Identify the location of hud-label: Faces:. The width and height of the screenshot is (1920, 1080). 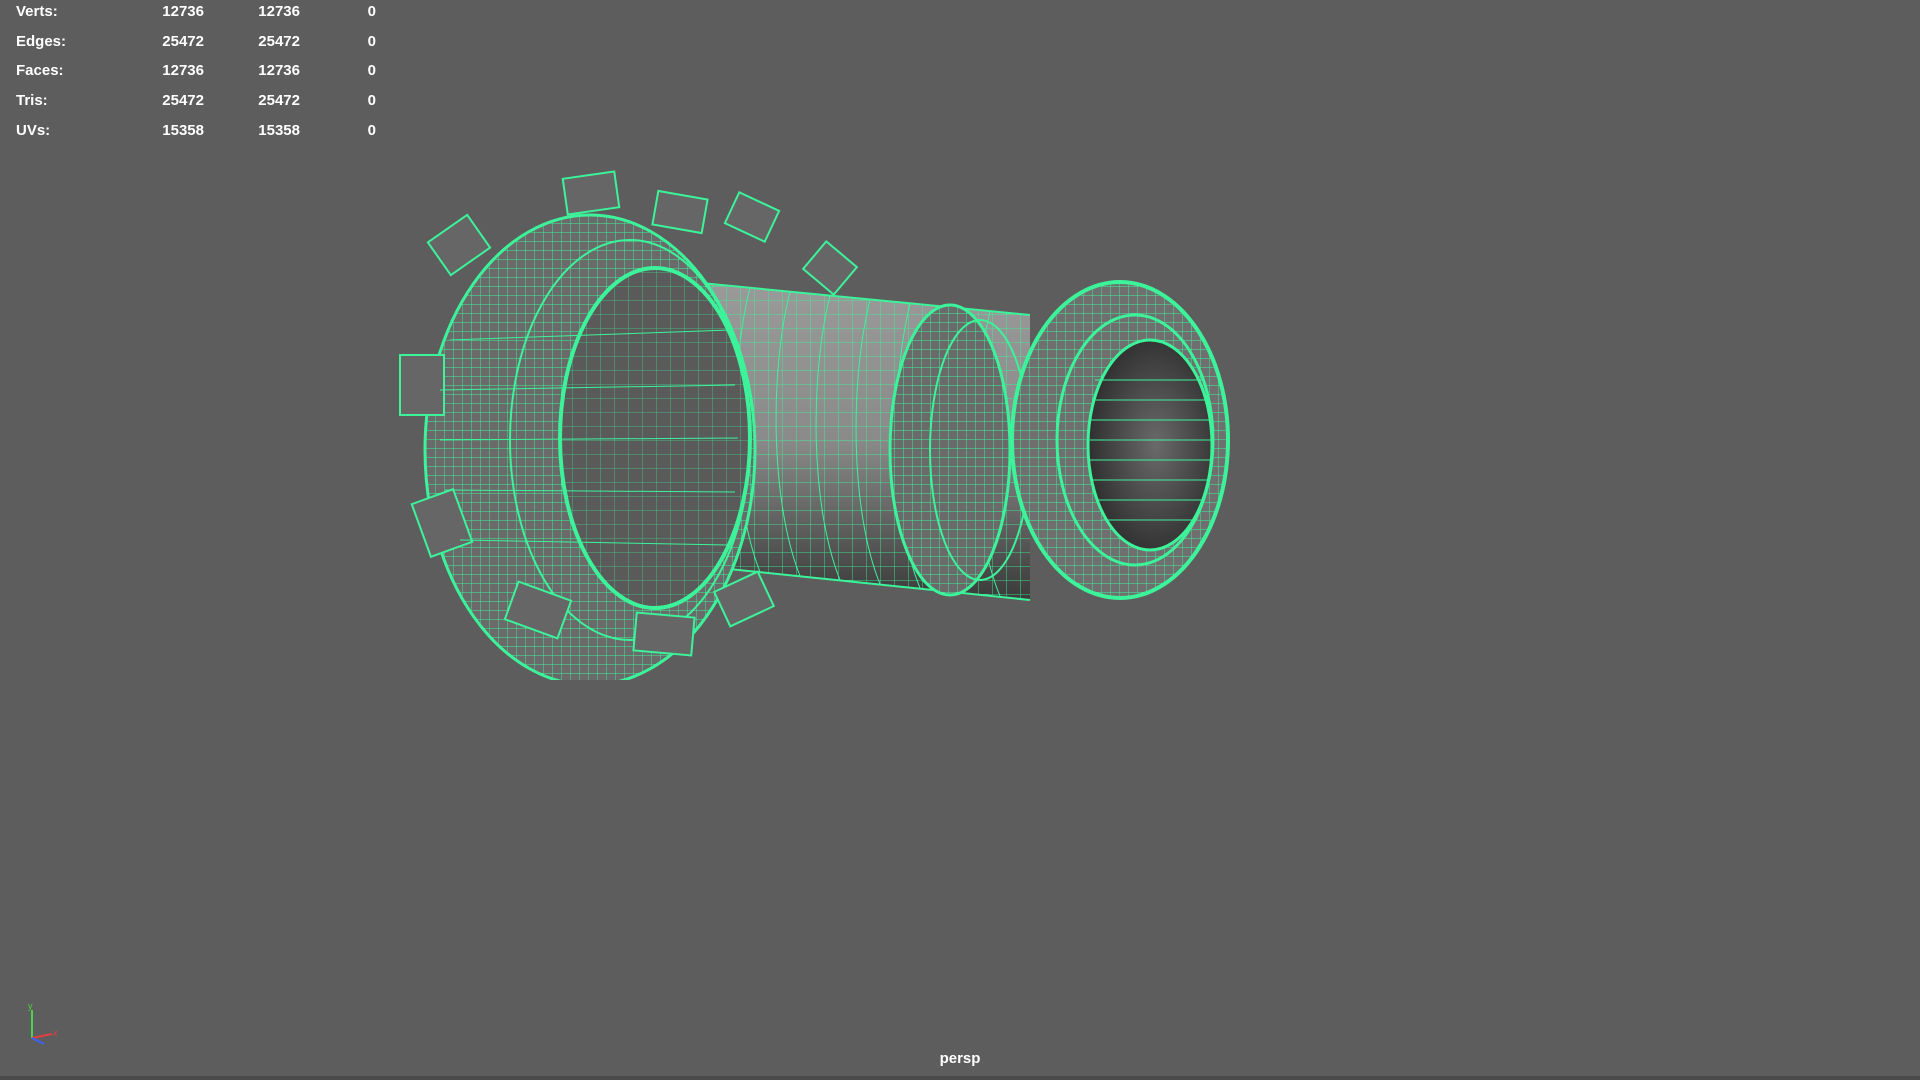
(40, 71).